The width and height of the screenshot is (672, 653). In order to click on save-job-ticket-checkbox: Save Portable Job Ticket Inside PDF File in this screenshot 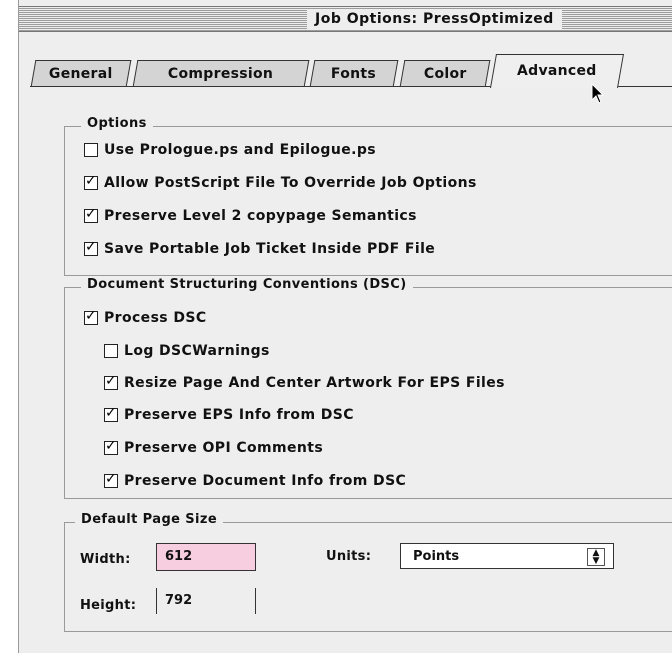, I will do `click(260, 248)`.